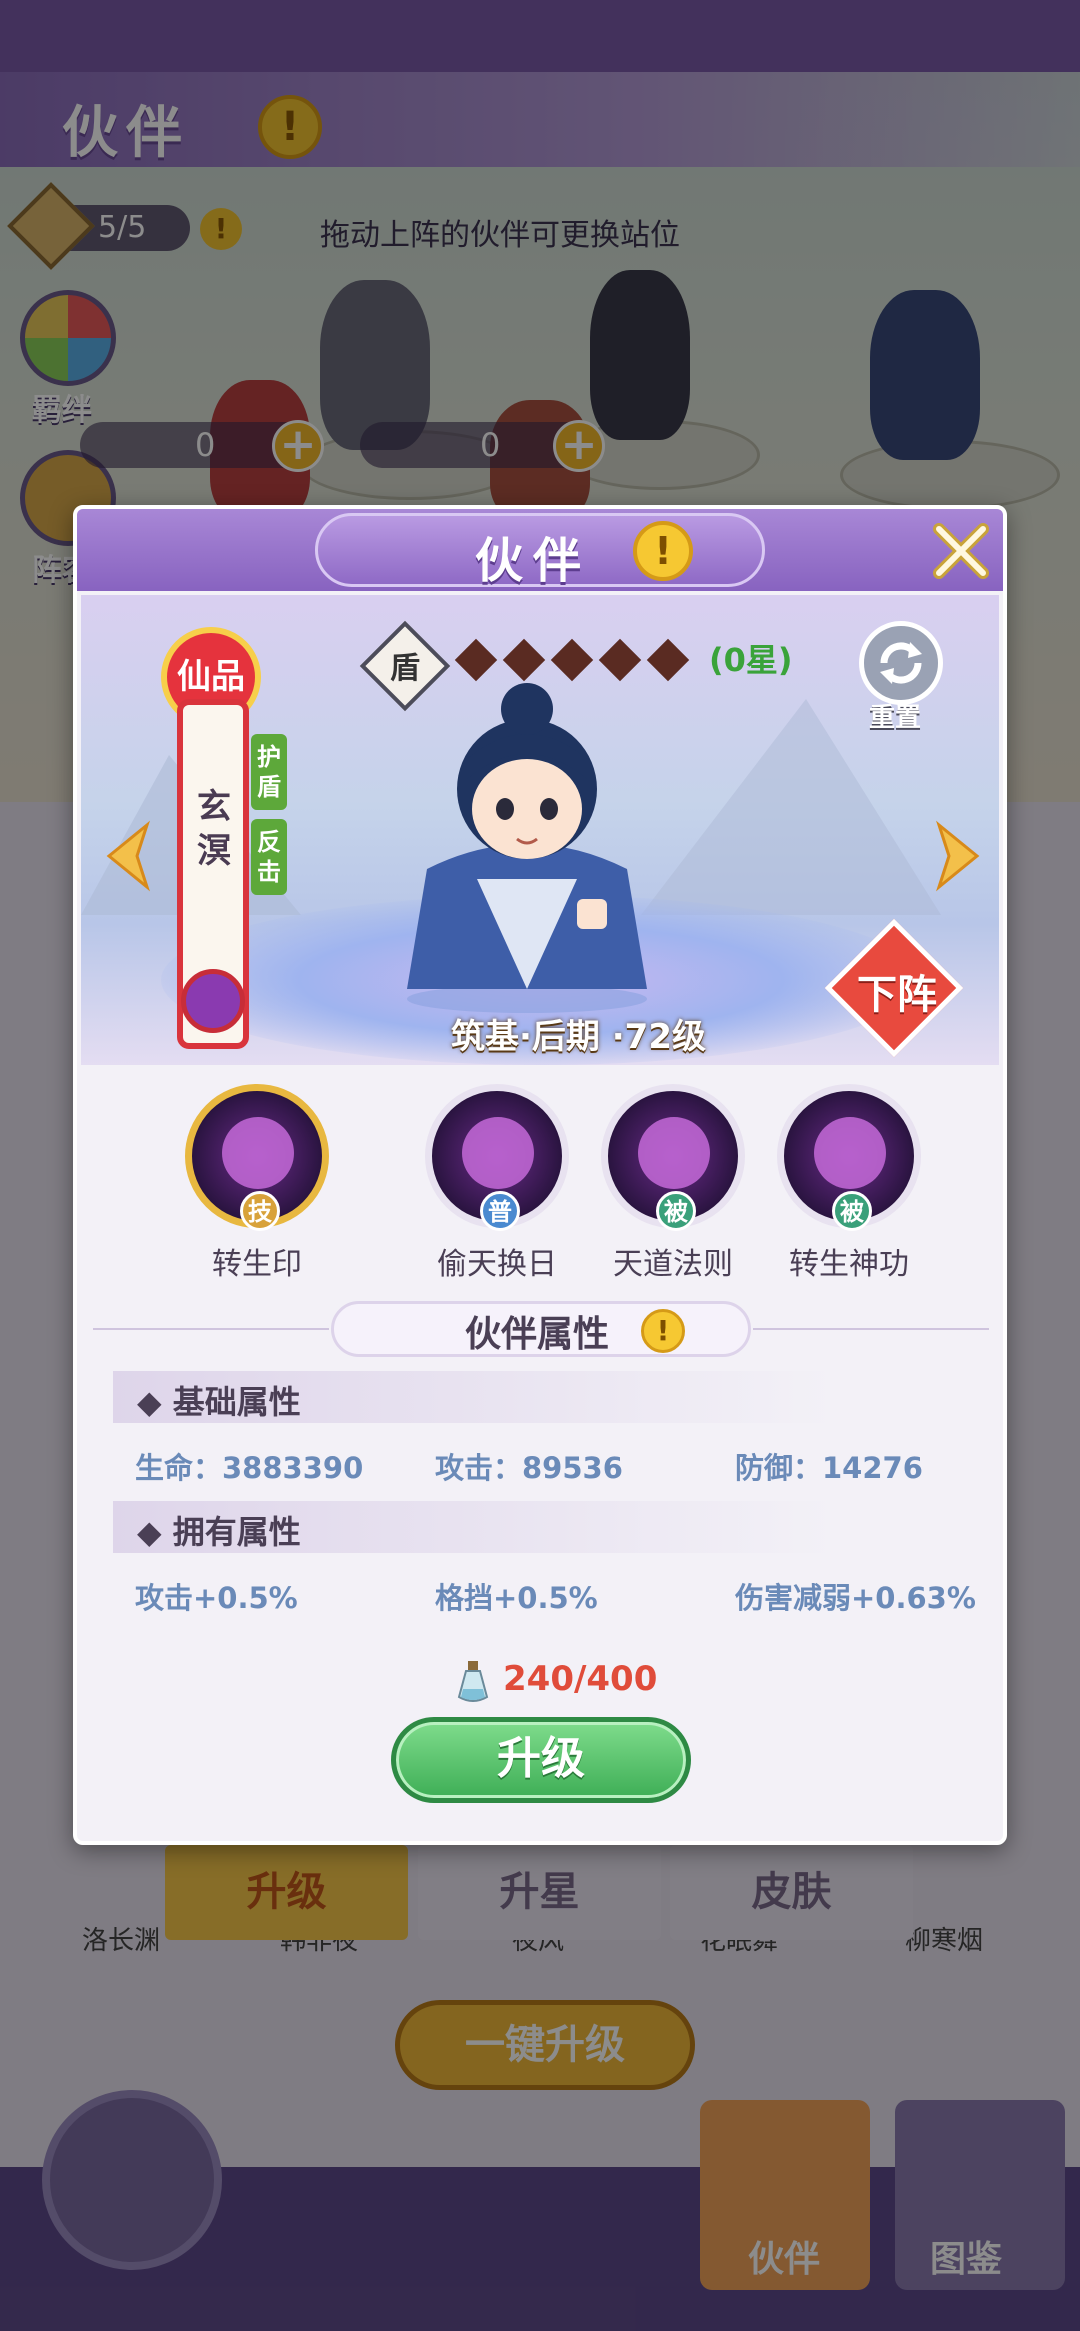 This screenshot has width=1080, height=2331. What do you see at coordinates (580, 1679) in the screenshot?
I see `upgrade-cost: 240/400` at bounding box center [580, 1679].